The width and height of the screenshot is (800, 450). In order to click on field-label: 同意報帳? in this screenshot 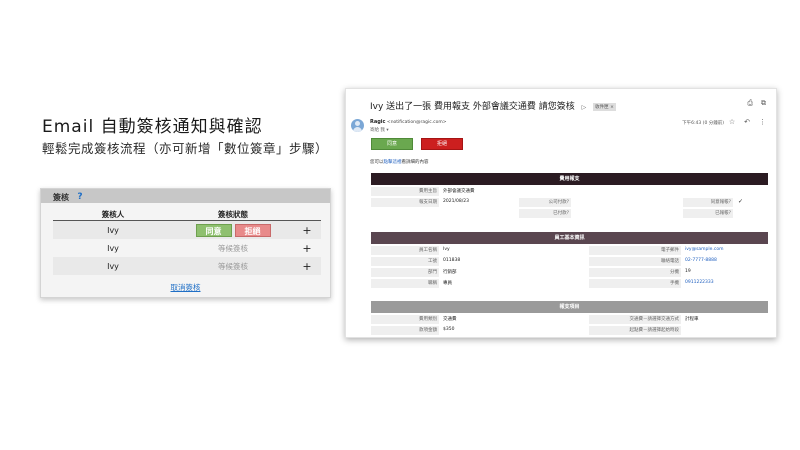, I will do `click(720, 202)`.